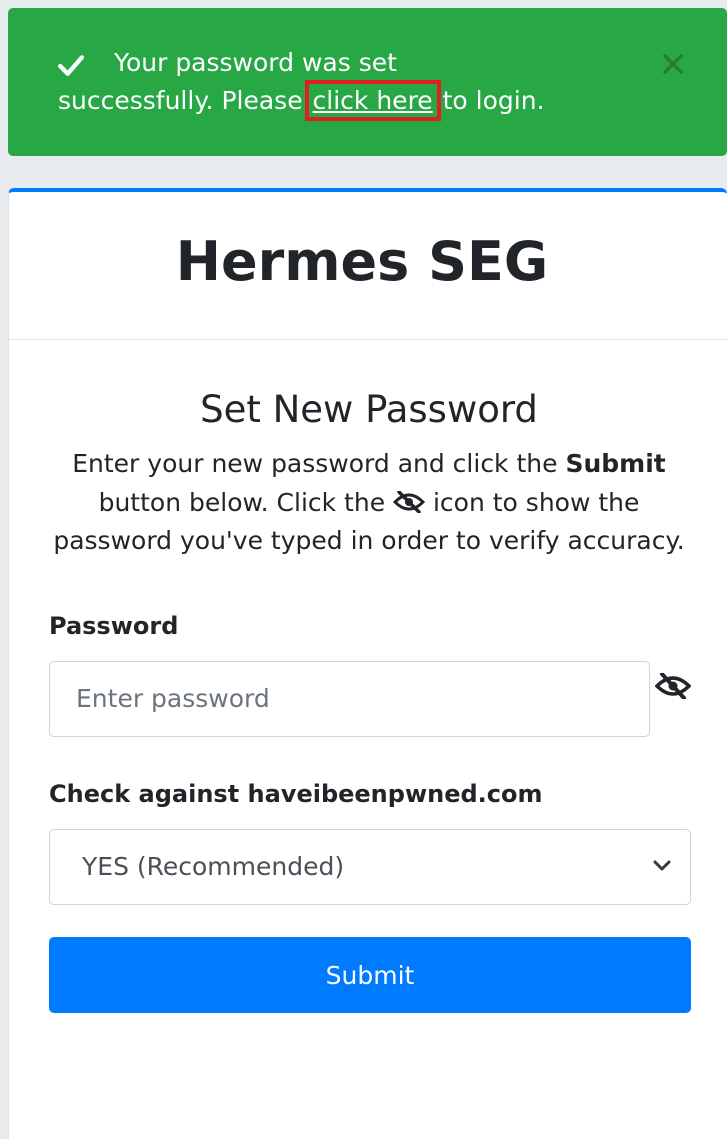 The width and height of the screenshot is (727, 1139). I want to click on check-icon, so click(71, 65).